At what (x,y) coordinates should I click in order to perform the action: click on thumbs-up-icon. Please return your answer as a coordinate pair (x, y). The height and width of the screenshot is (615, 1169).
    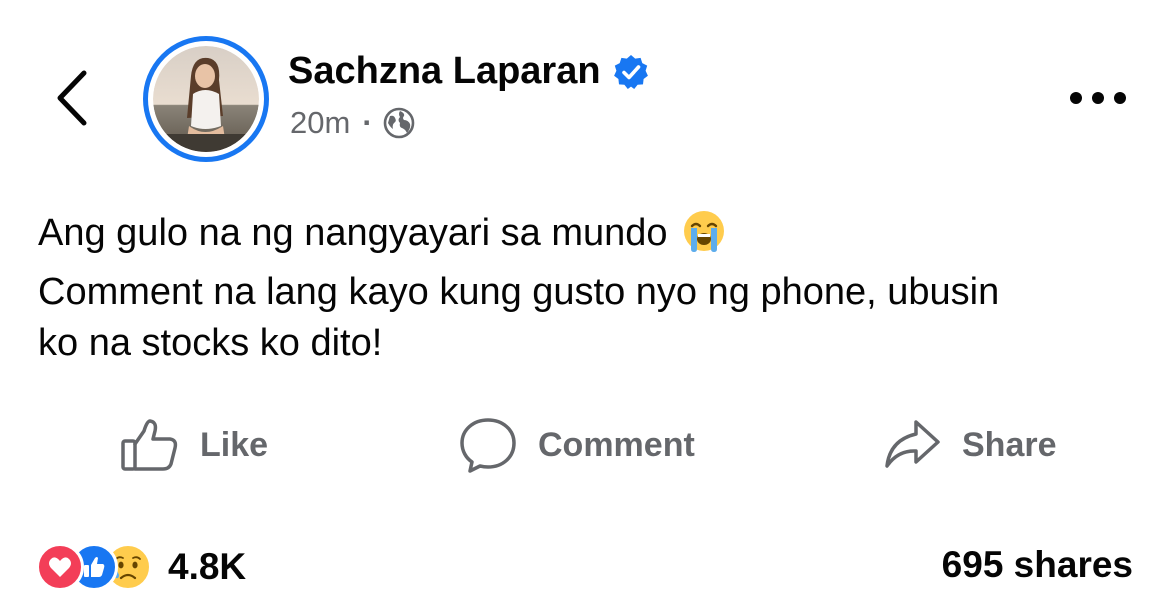
    Looking at the image, I should click on (150, 445).